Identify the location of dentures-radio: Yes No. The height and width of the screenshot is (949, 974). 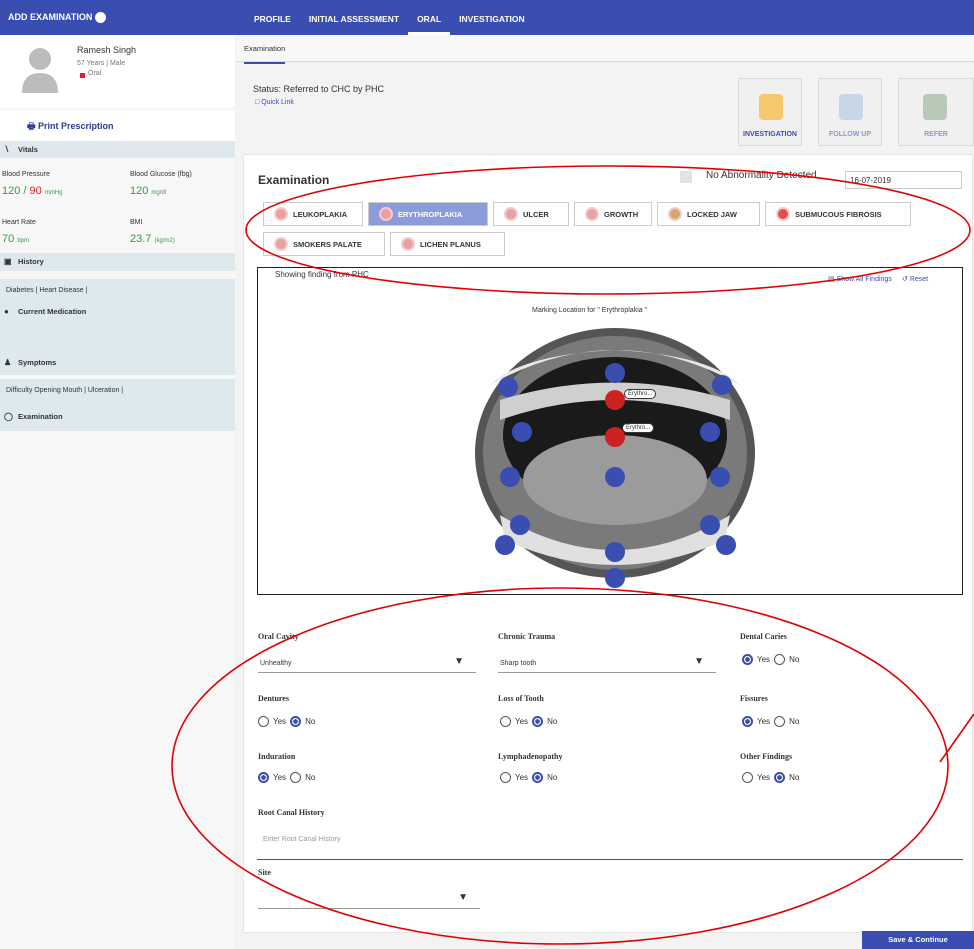
(286, 721).